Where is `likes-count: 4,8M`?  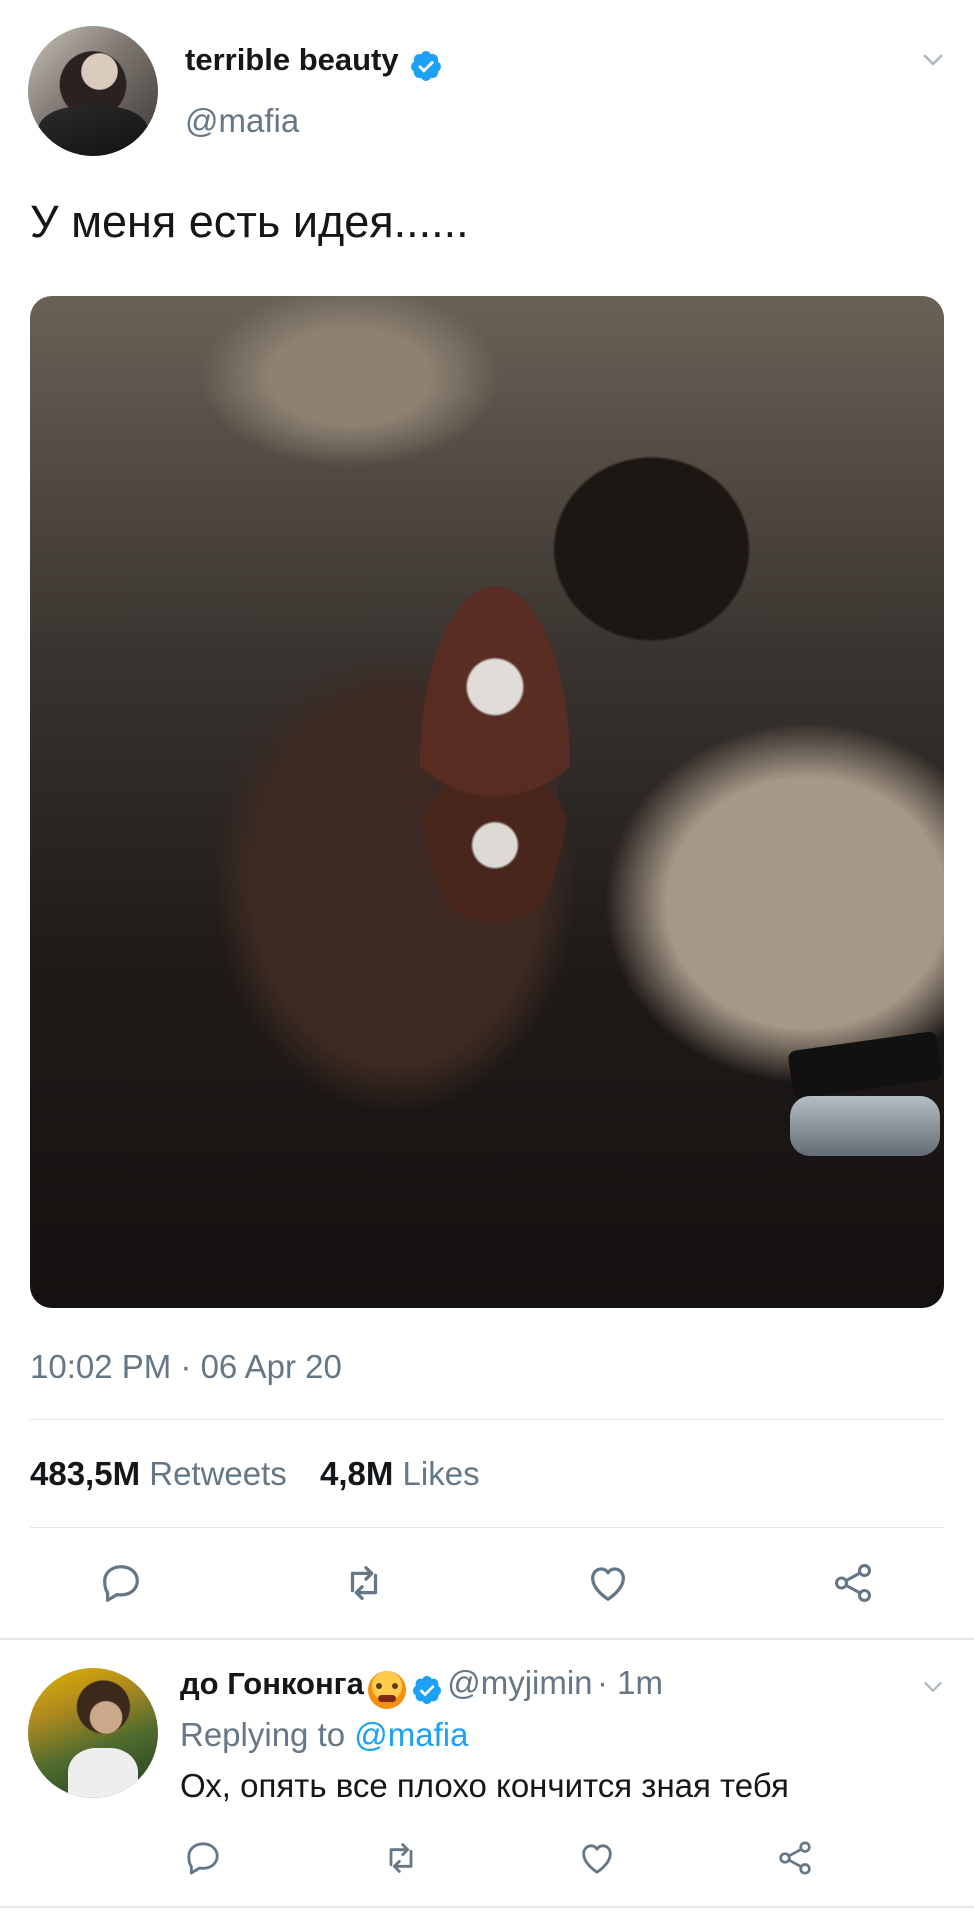
likes-count: 4,8M is located at coordinates (356, 1473).